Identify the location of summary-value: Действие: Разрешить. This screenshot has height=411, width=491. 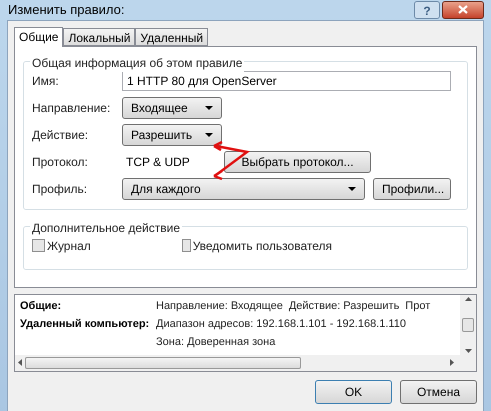
(344, 306).